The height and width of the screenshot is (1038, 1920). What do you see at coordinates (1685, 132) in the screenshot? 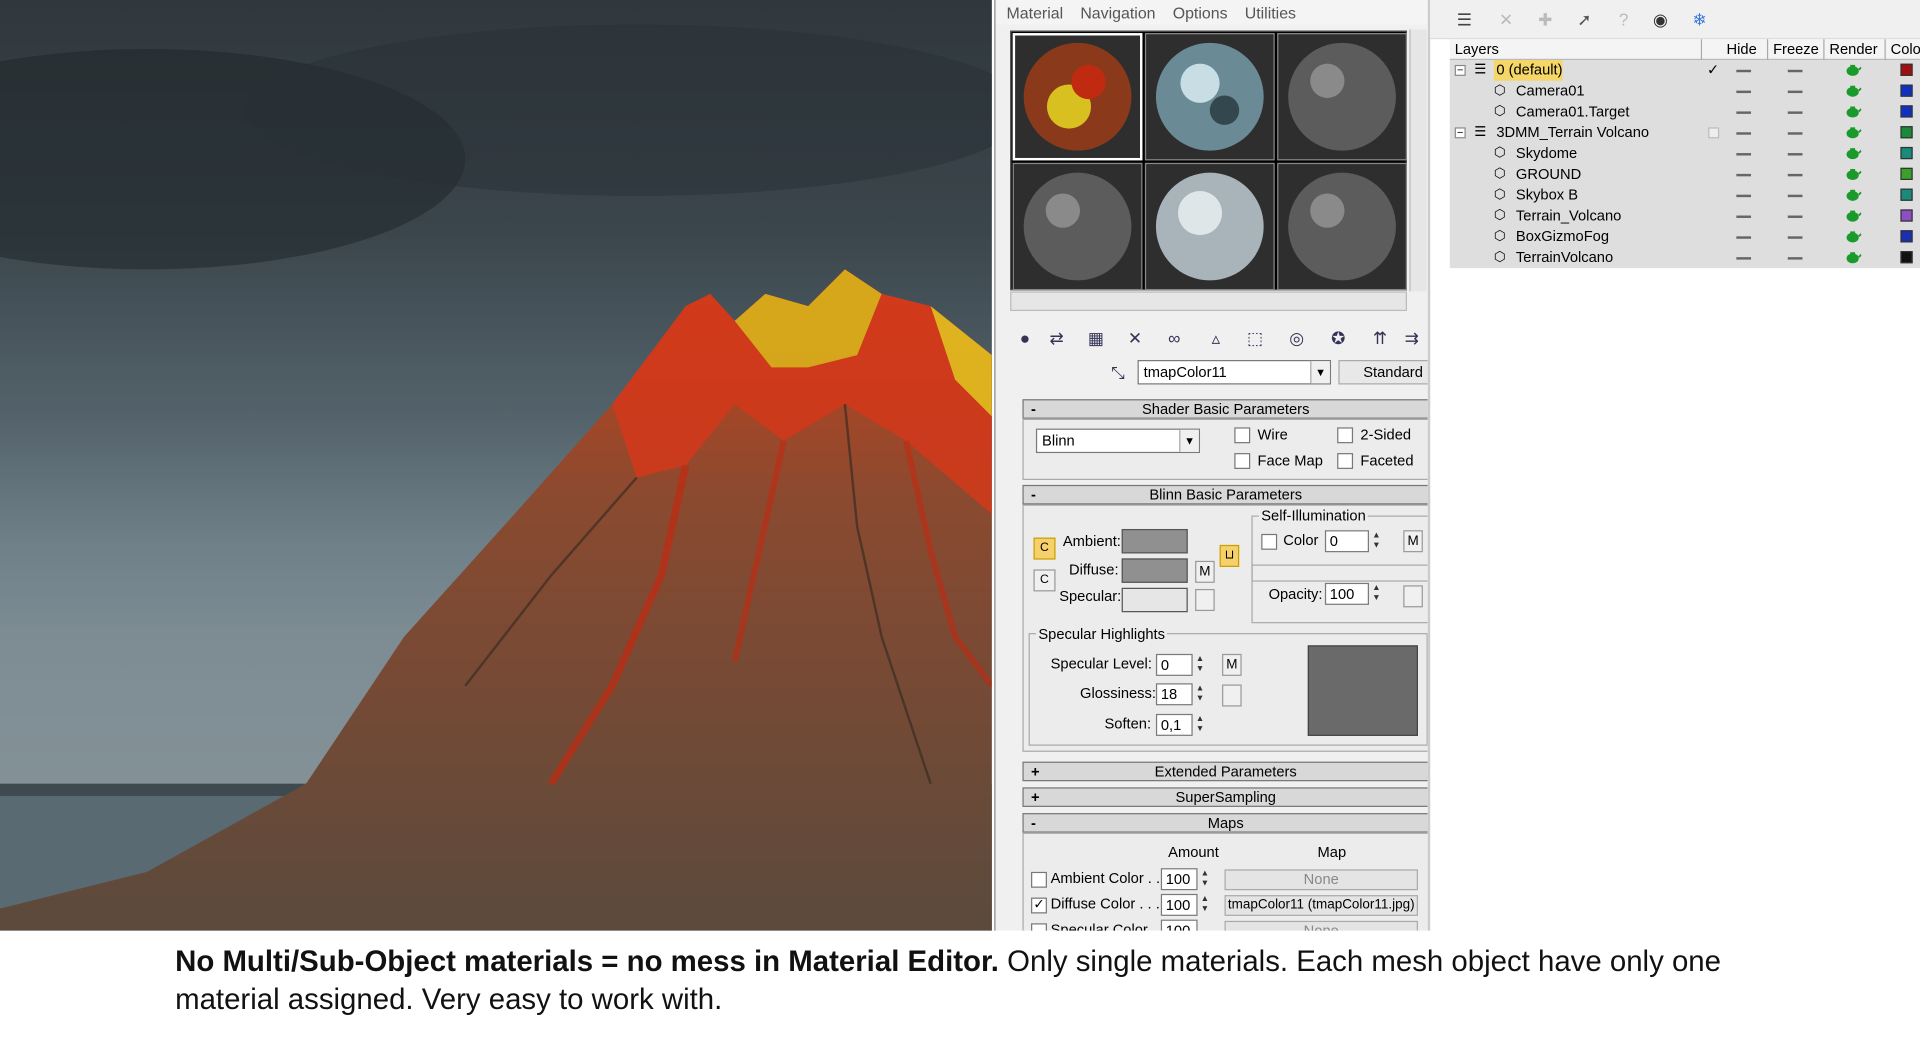
I see `layer-row: − ☰ 3DMM_Terrain Volcano` at bounding box center [1685, 132].